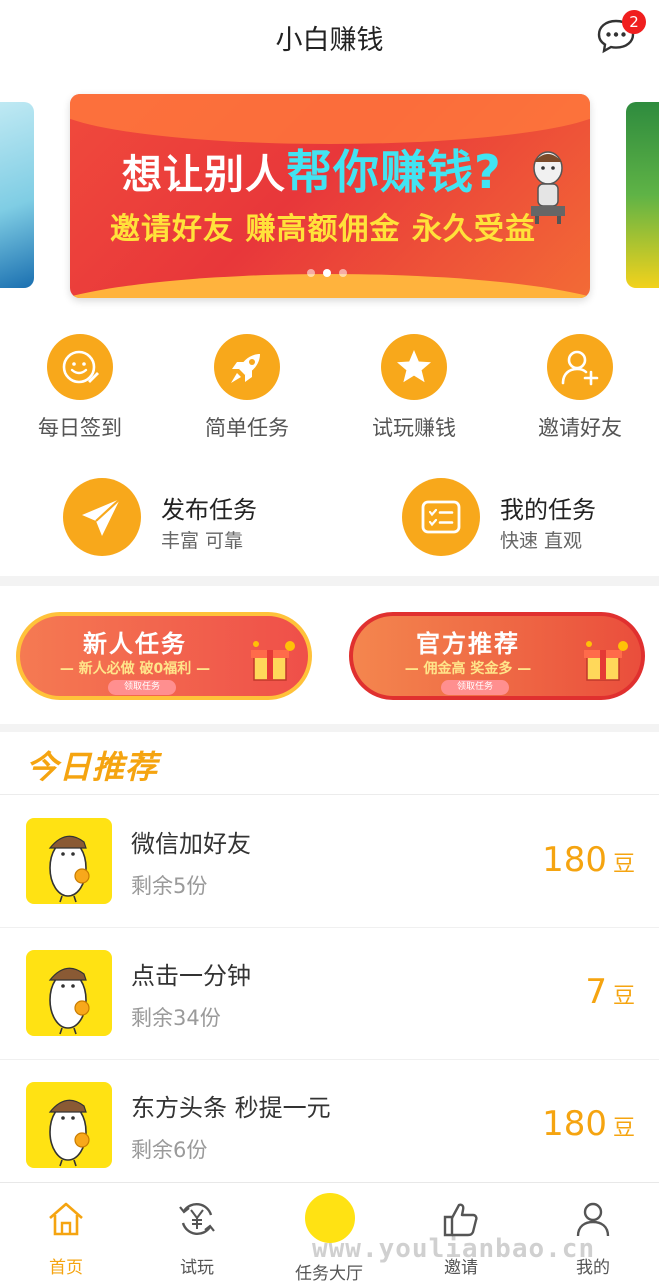  Describe the element at coordinates (80, 428) in the screenshot. I see `quick-label: 每日签到` at that location.